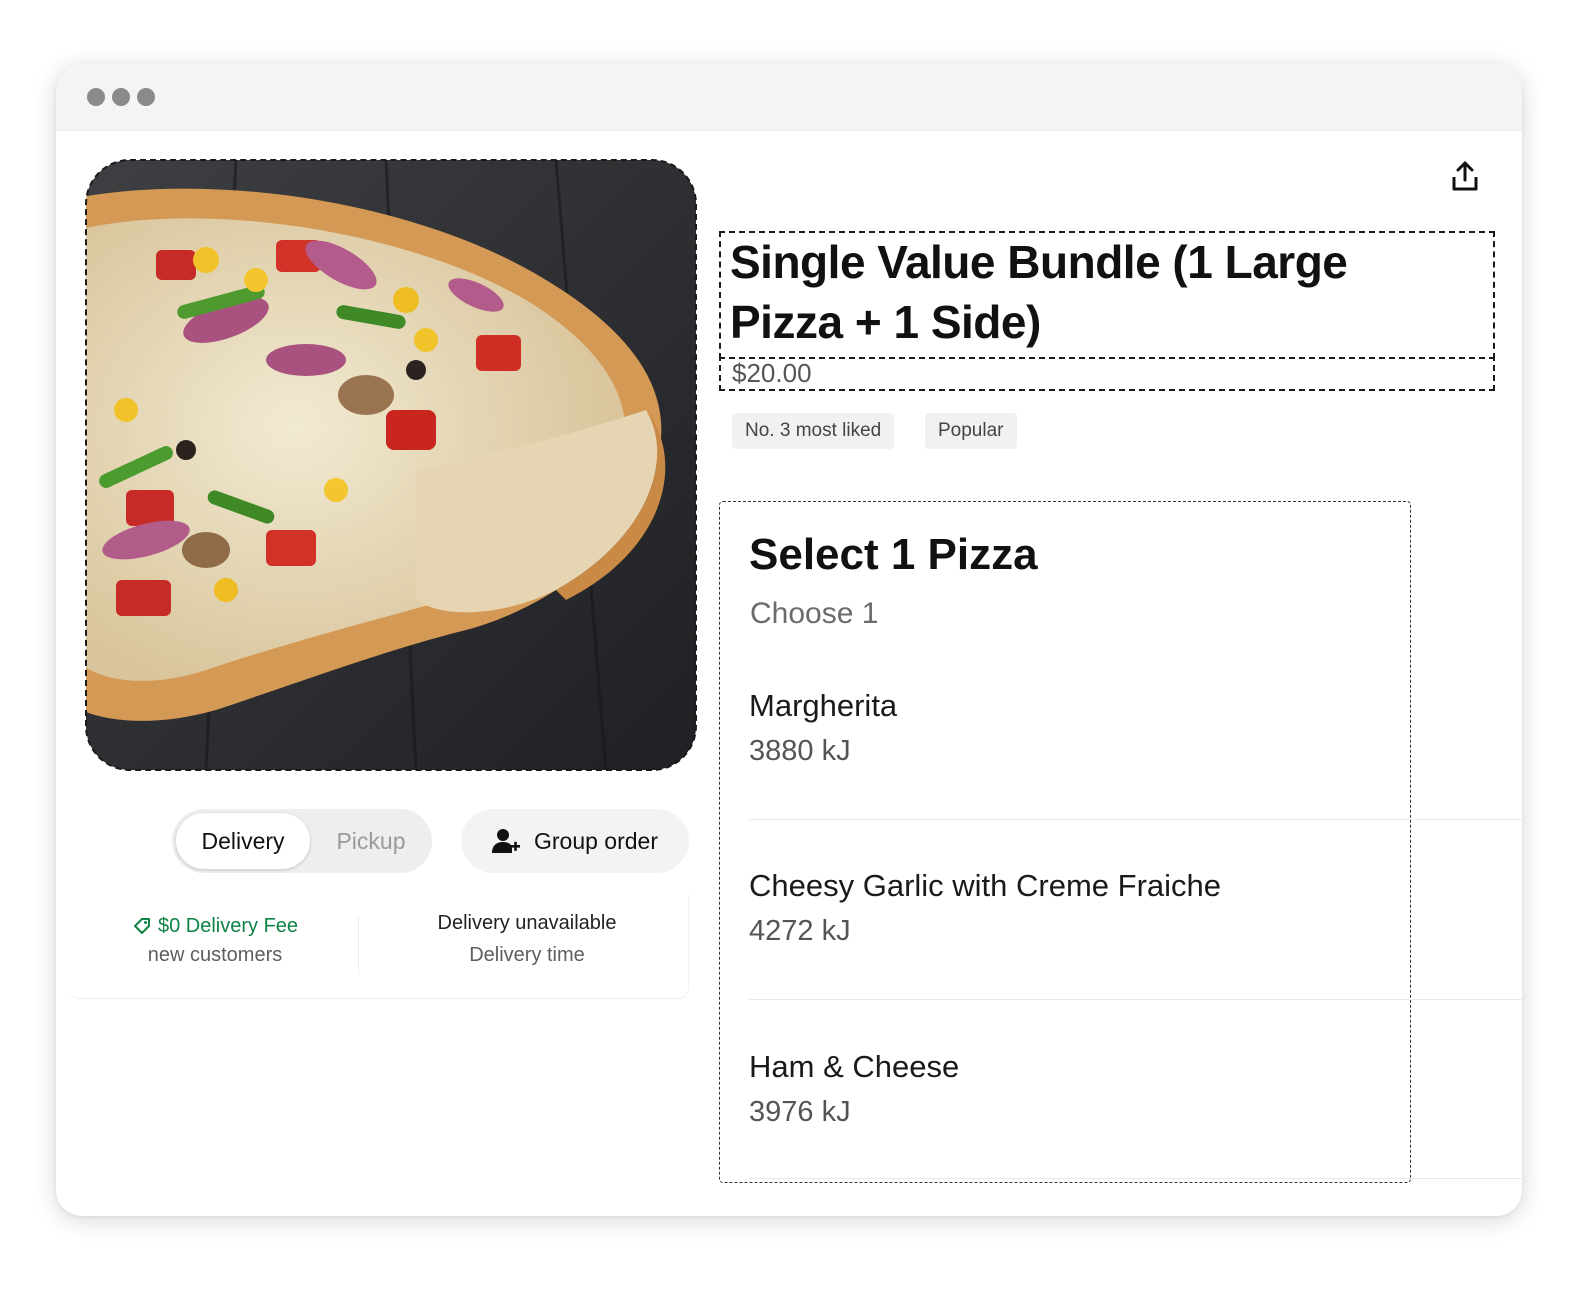 This screenshot has width=1570, height=1300. I want to click on options-subtitle: Choose 1, so click(814, 613).